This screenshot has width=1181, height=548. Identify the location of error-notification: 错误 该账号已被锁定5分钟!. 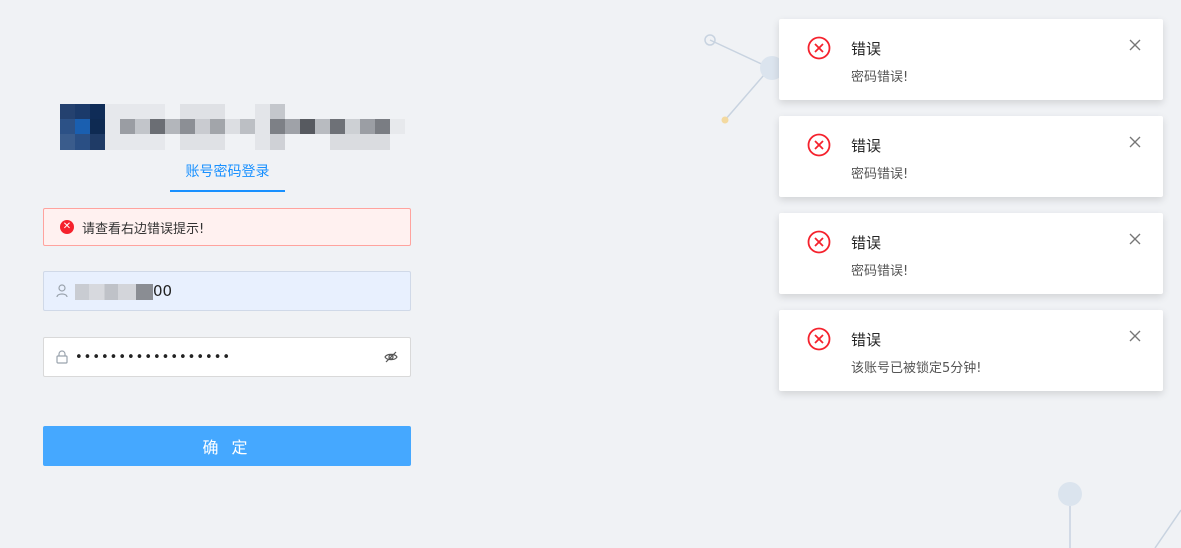
(971, 350).